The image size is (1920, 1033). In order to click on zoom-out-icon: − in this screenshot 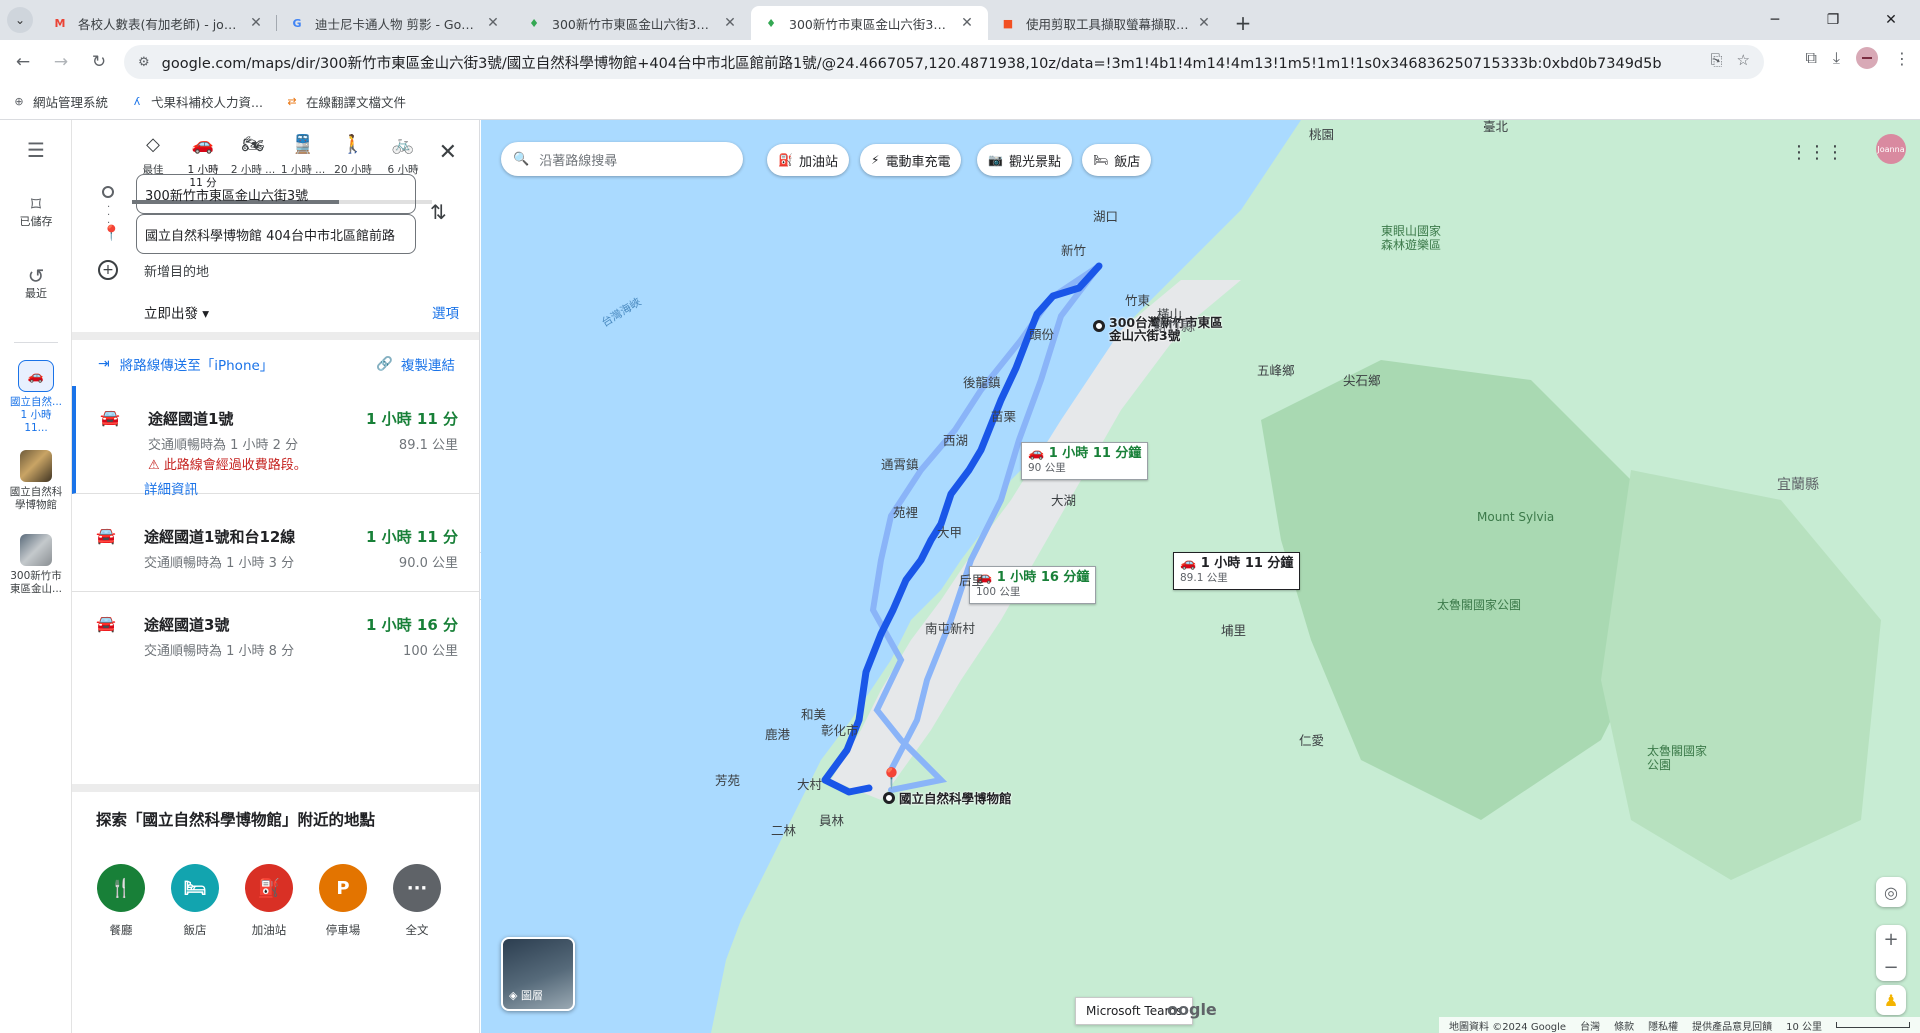, I will do `click(1890, 967)`.